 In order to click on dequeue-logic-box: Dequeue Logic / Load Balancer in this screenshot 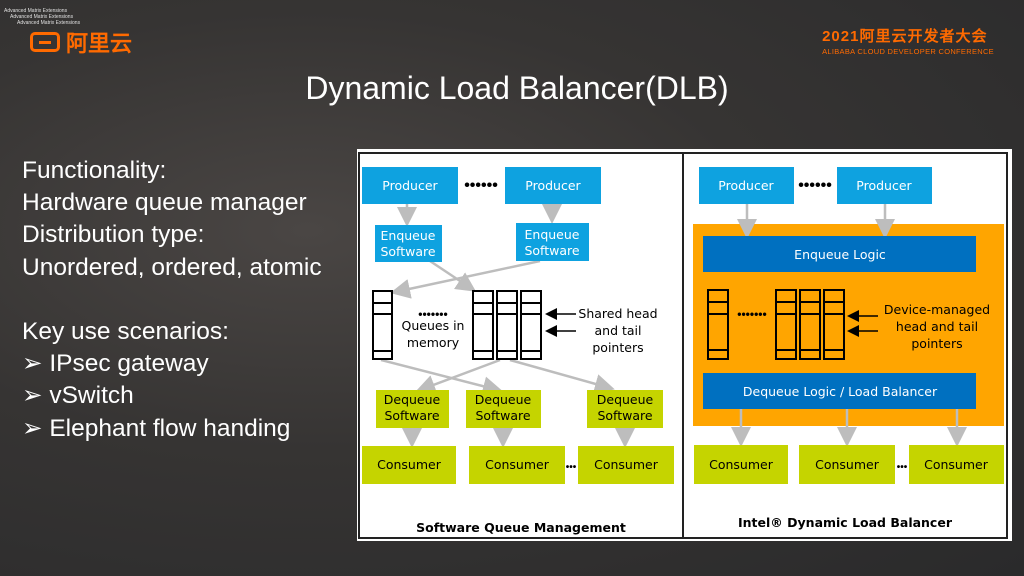, I will do `click(839, 391)`.